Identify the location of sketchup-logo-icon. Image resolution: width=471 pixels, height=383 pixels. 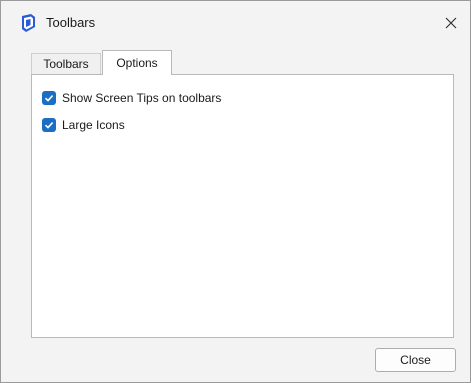
(28, 23).